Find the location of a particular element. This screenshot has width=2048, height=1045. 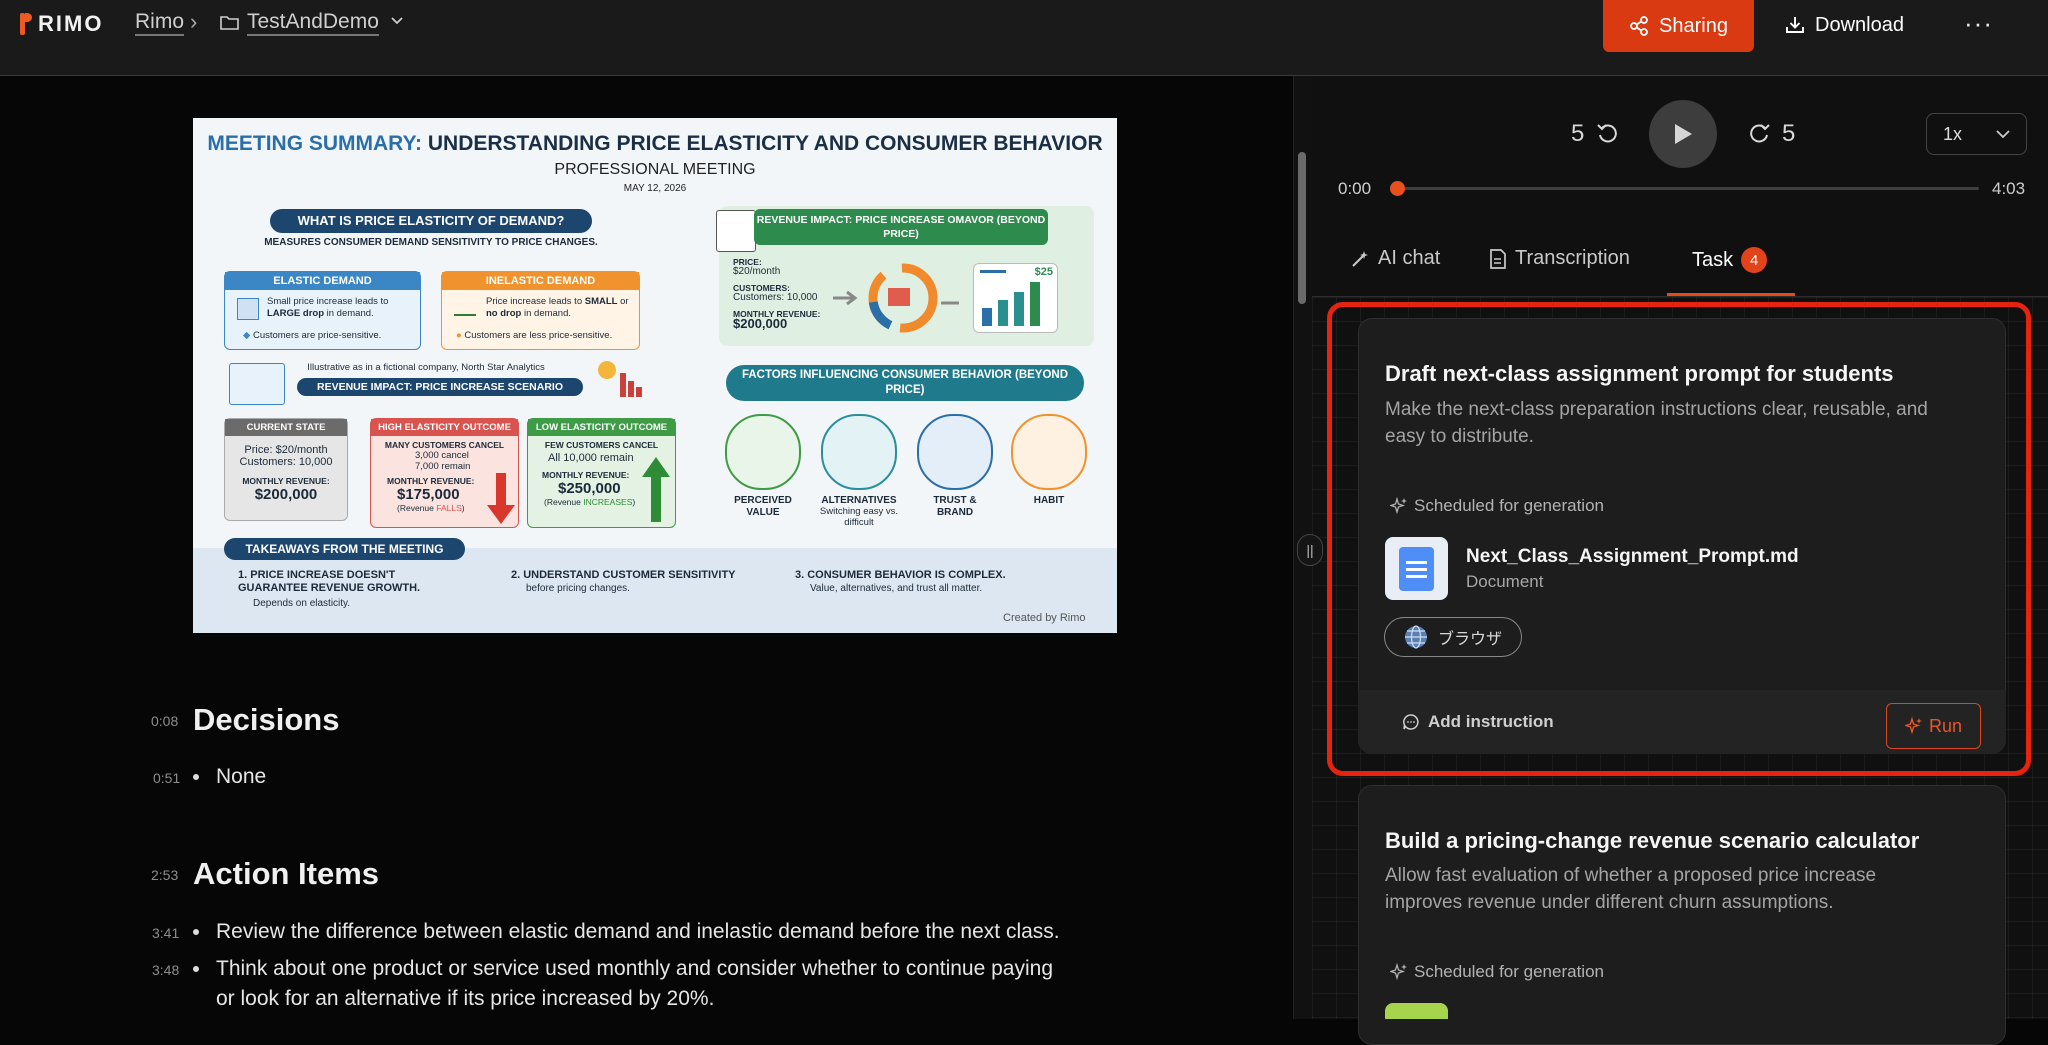

tab-transcription-label: Transcription is located at coordinates (1572, 258).